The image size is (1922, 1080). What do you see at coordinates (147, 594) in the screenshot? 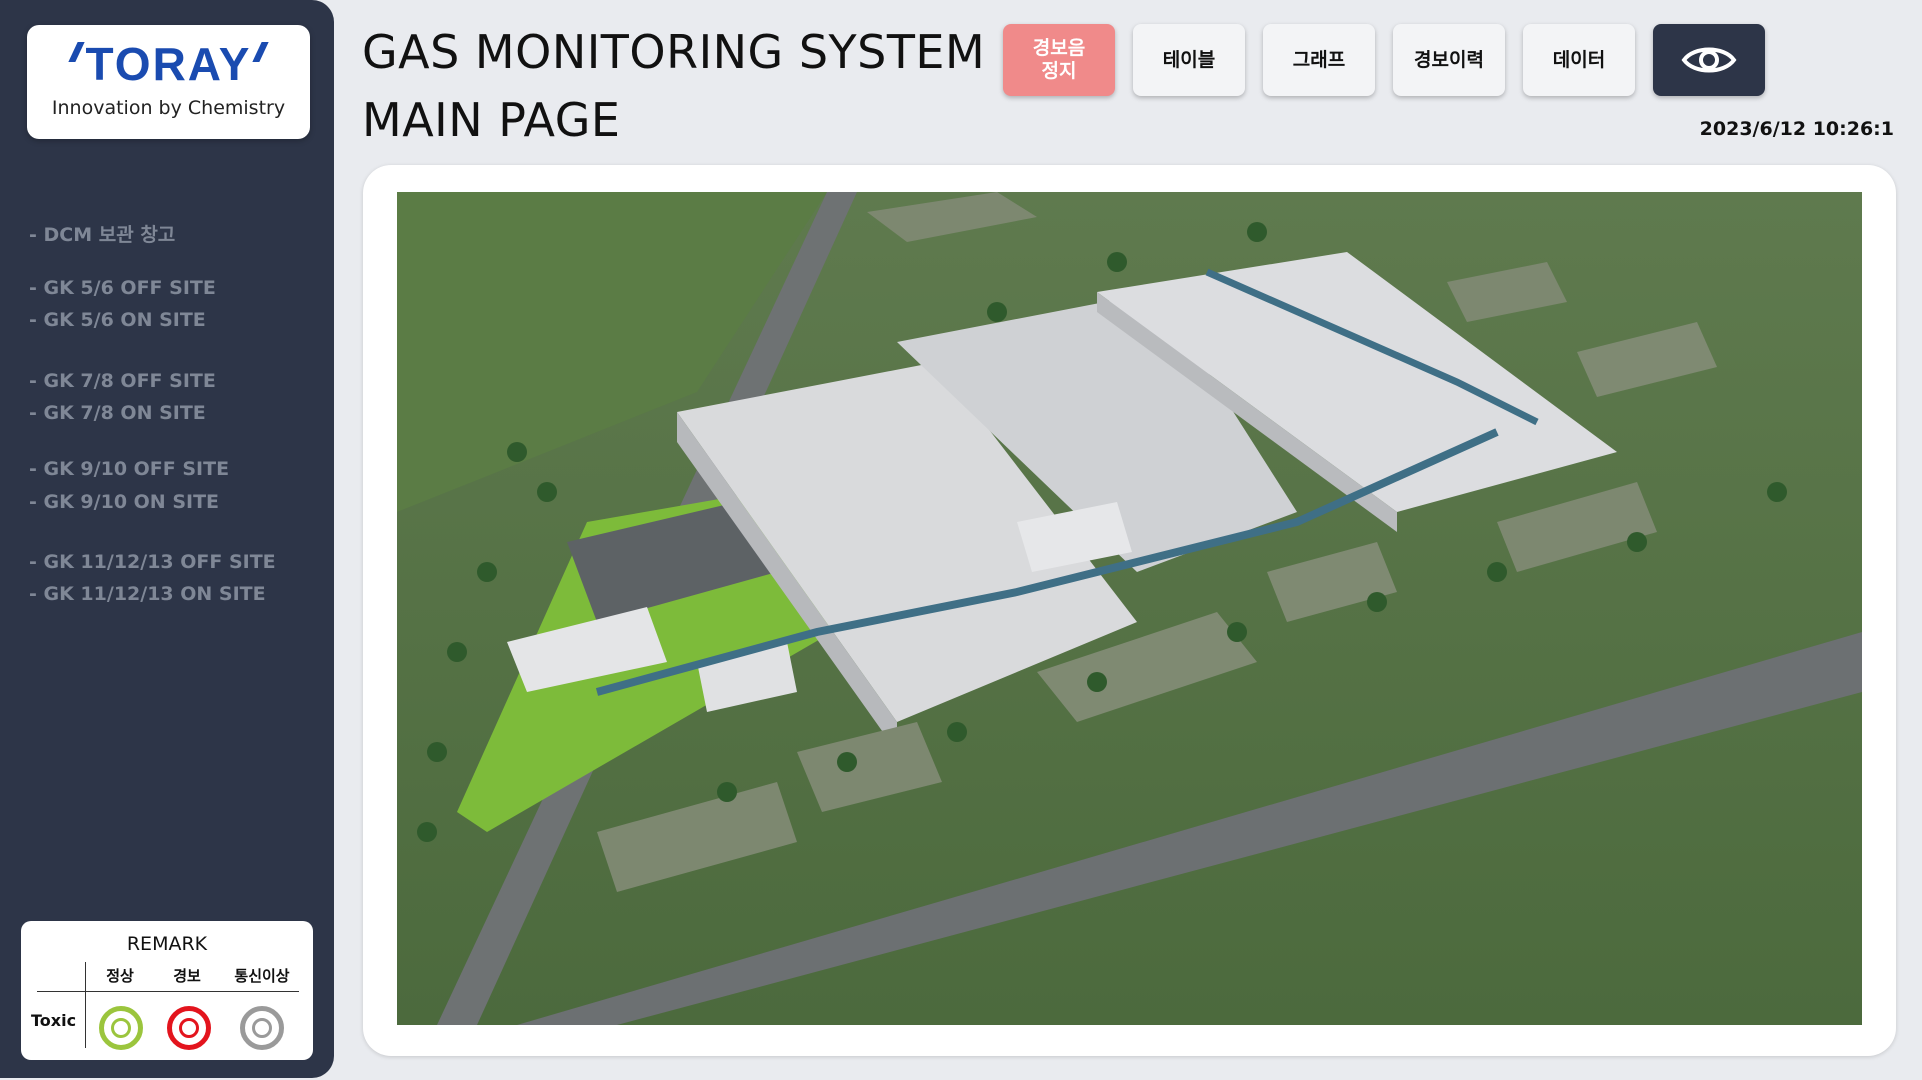
I see `sidebar-item-gk111213-on-site: - GK 11/12/13 ON SITE` at bounding box center [147, 594].